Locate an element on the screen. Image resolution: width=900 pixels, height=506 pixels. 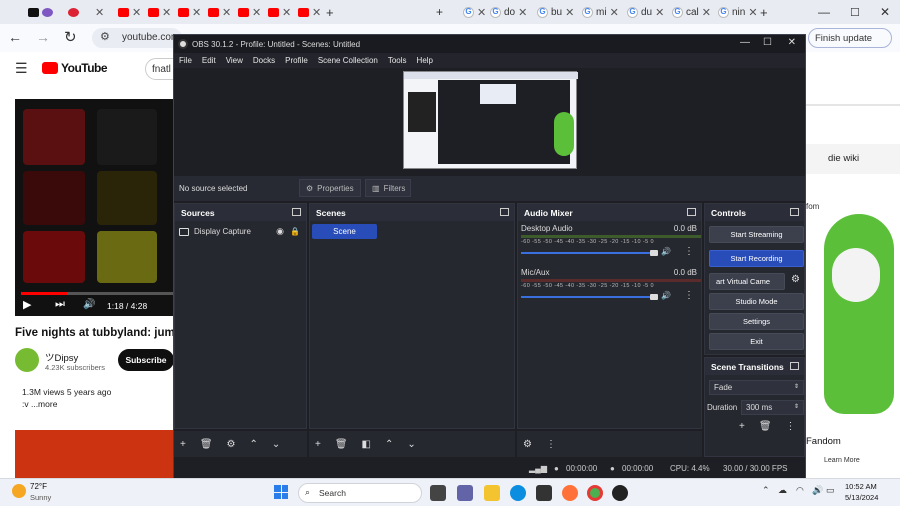
chevron-up-icon: ⌃ is located at coordinates (766, 490).